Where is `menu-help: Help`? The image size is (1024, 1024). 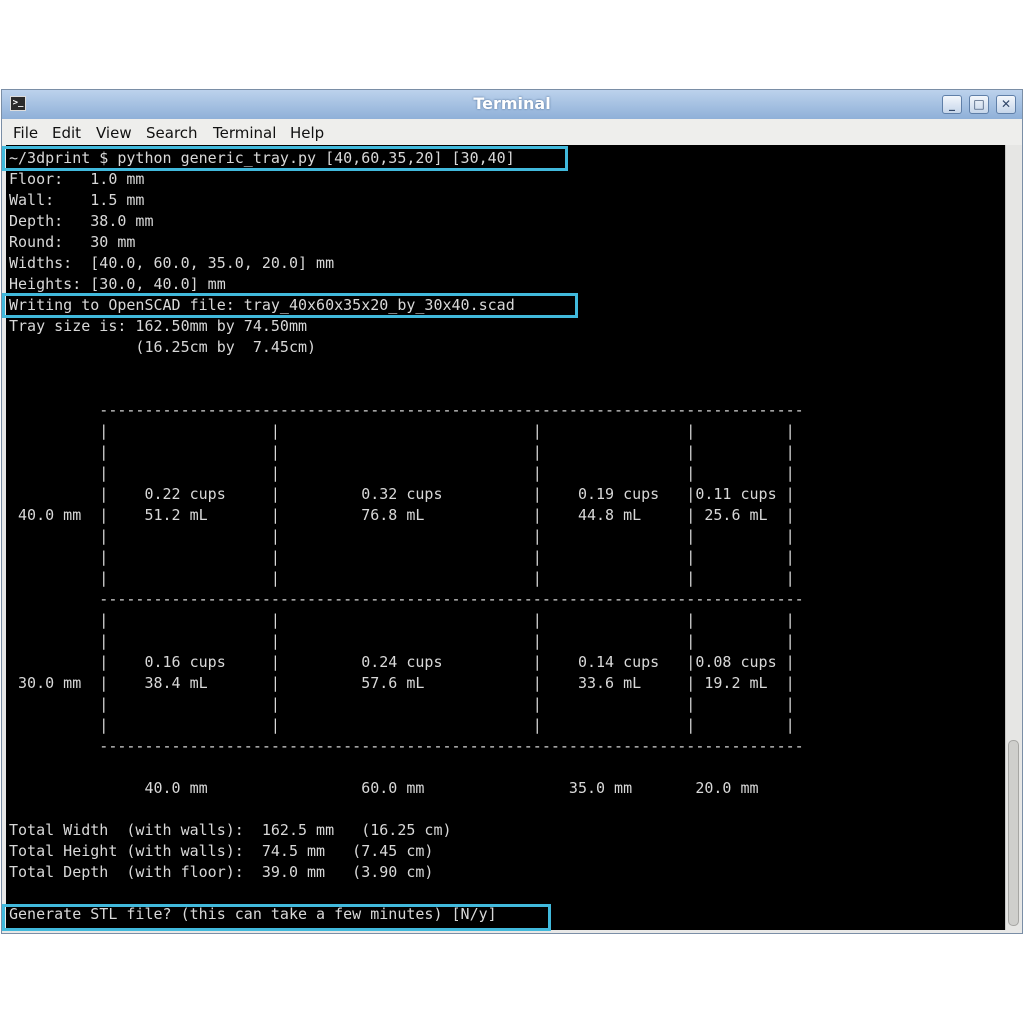 menu-help: Help is located at coordinates (307, 133).